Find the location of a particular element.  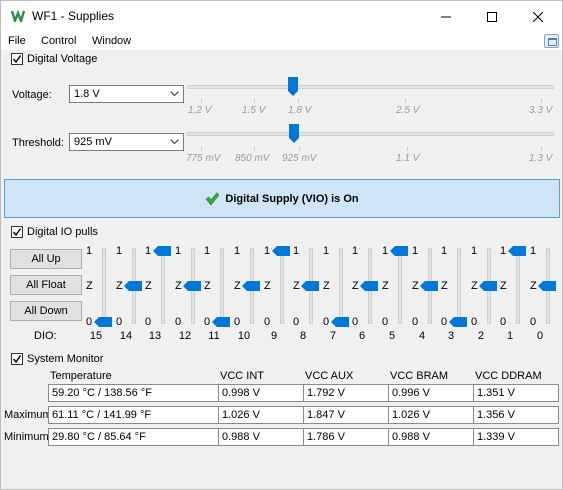

dio-channel-number: 12 is located at coordinates (185, 336).